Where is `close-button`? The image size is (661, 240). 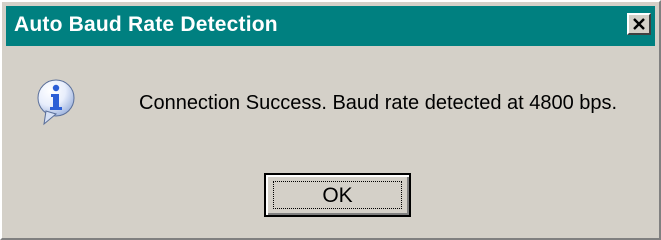 close-button is located at coordinates (639, 24).